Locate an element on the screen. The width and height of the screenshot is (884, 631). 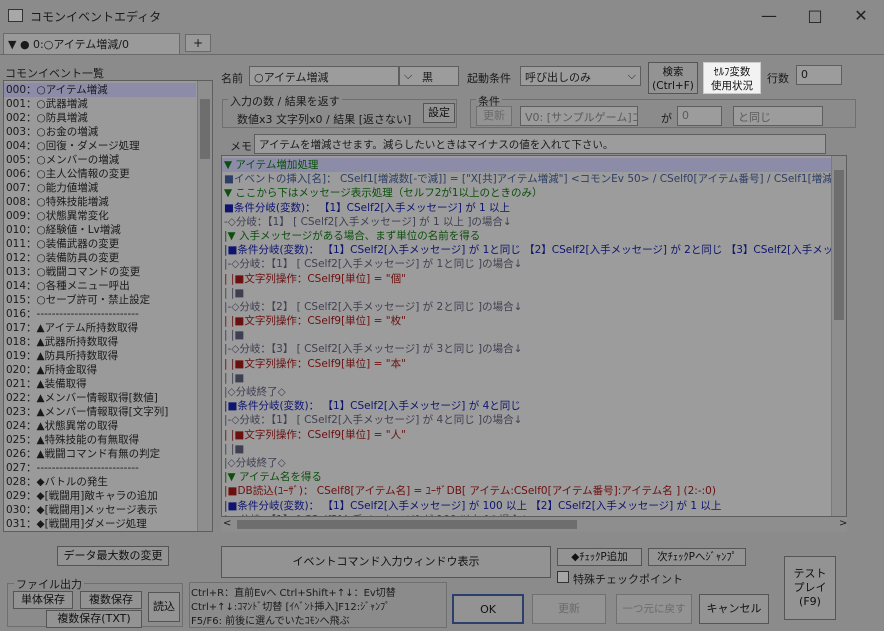
code-vscroll-thumb is located at coordinates (839, 245).